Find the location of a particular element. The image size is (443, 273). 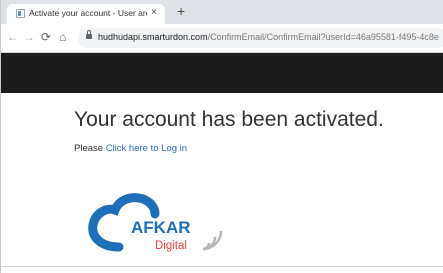

url-host: hudhudapi.smarturdon.com is located at coordinates (153, 37).